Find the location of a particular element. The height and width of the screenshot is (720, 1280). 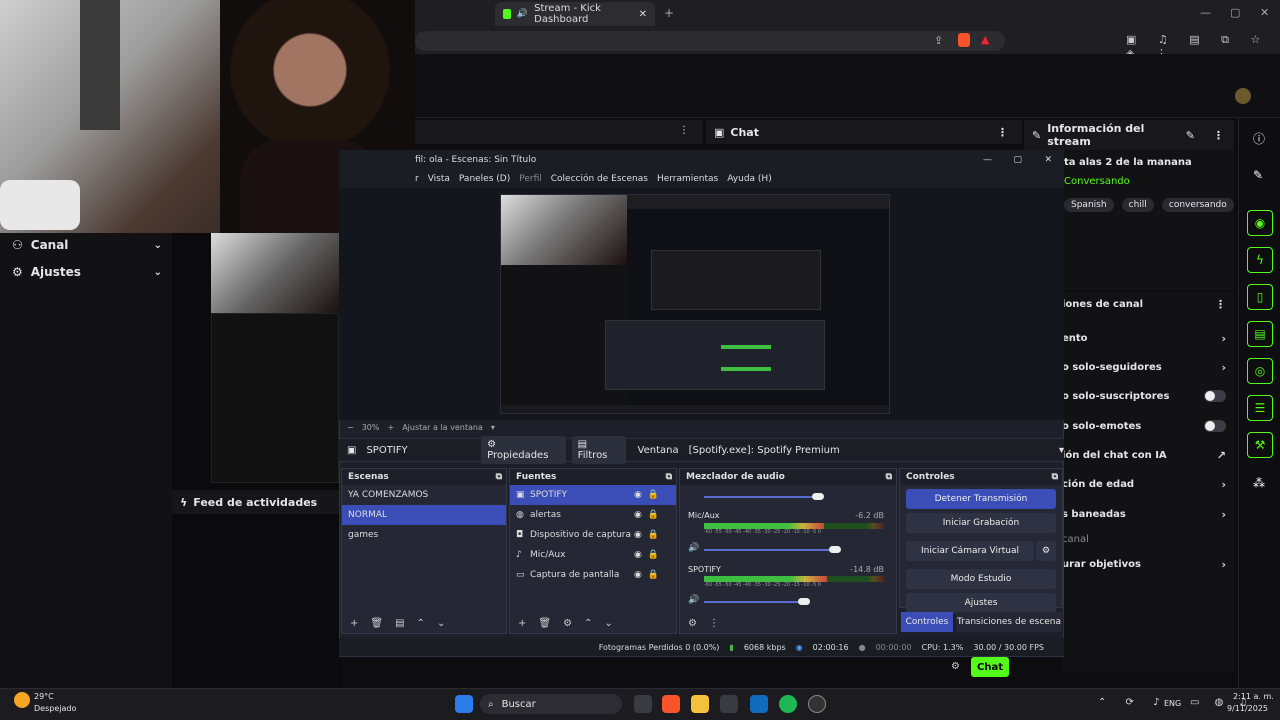

menu-item-perfil: Perfil is located at coordinates (530, 179).